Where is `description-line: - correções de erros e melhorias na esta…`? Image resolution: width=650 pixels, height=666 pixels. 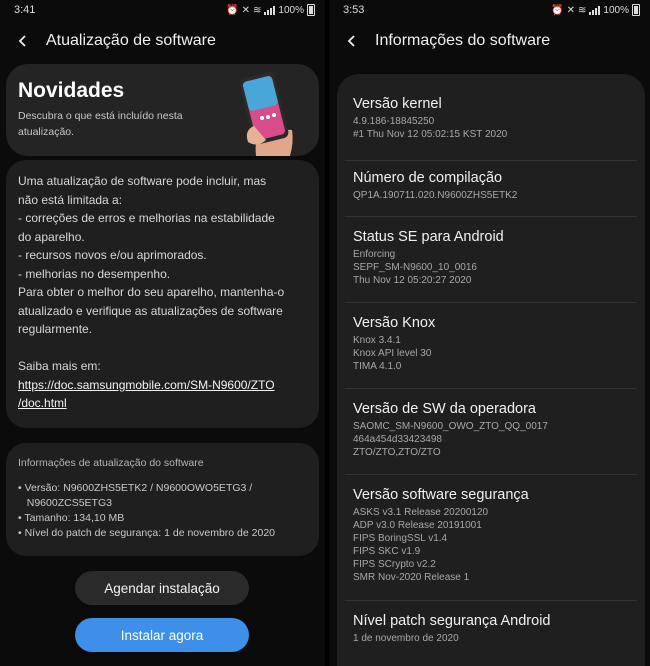 description-line: - correções de erros e melhorias na esta… is located at coordinates (146, 218).